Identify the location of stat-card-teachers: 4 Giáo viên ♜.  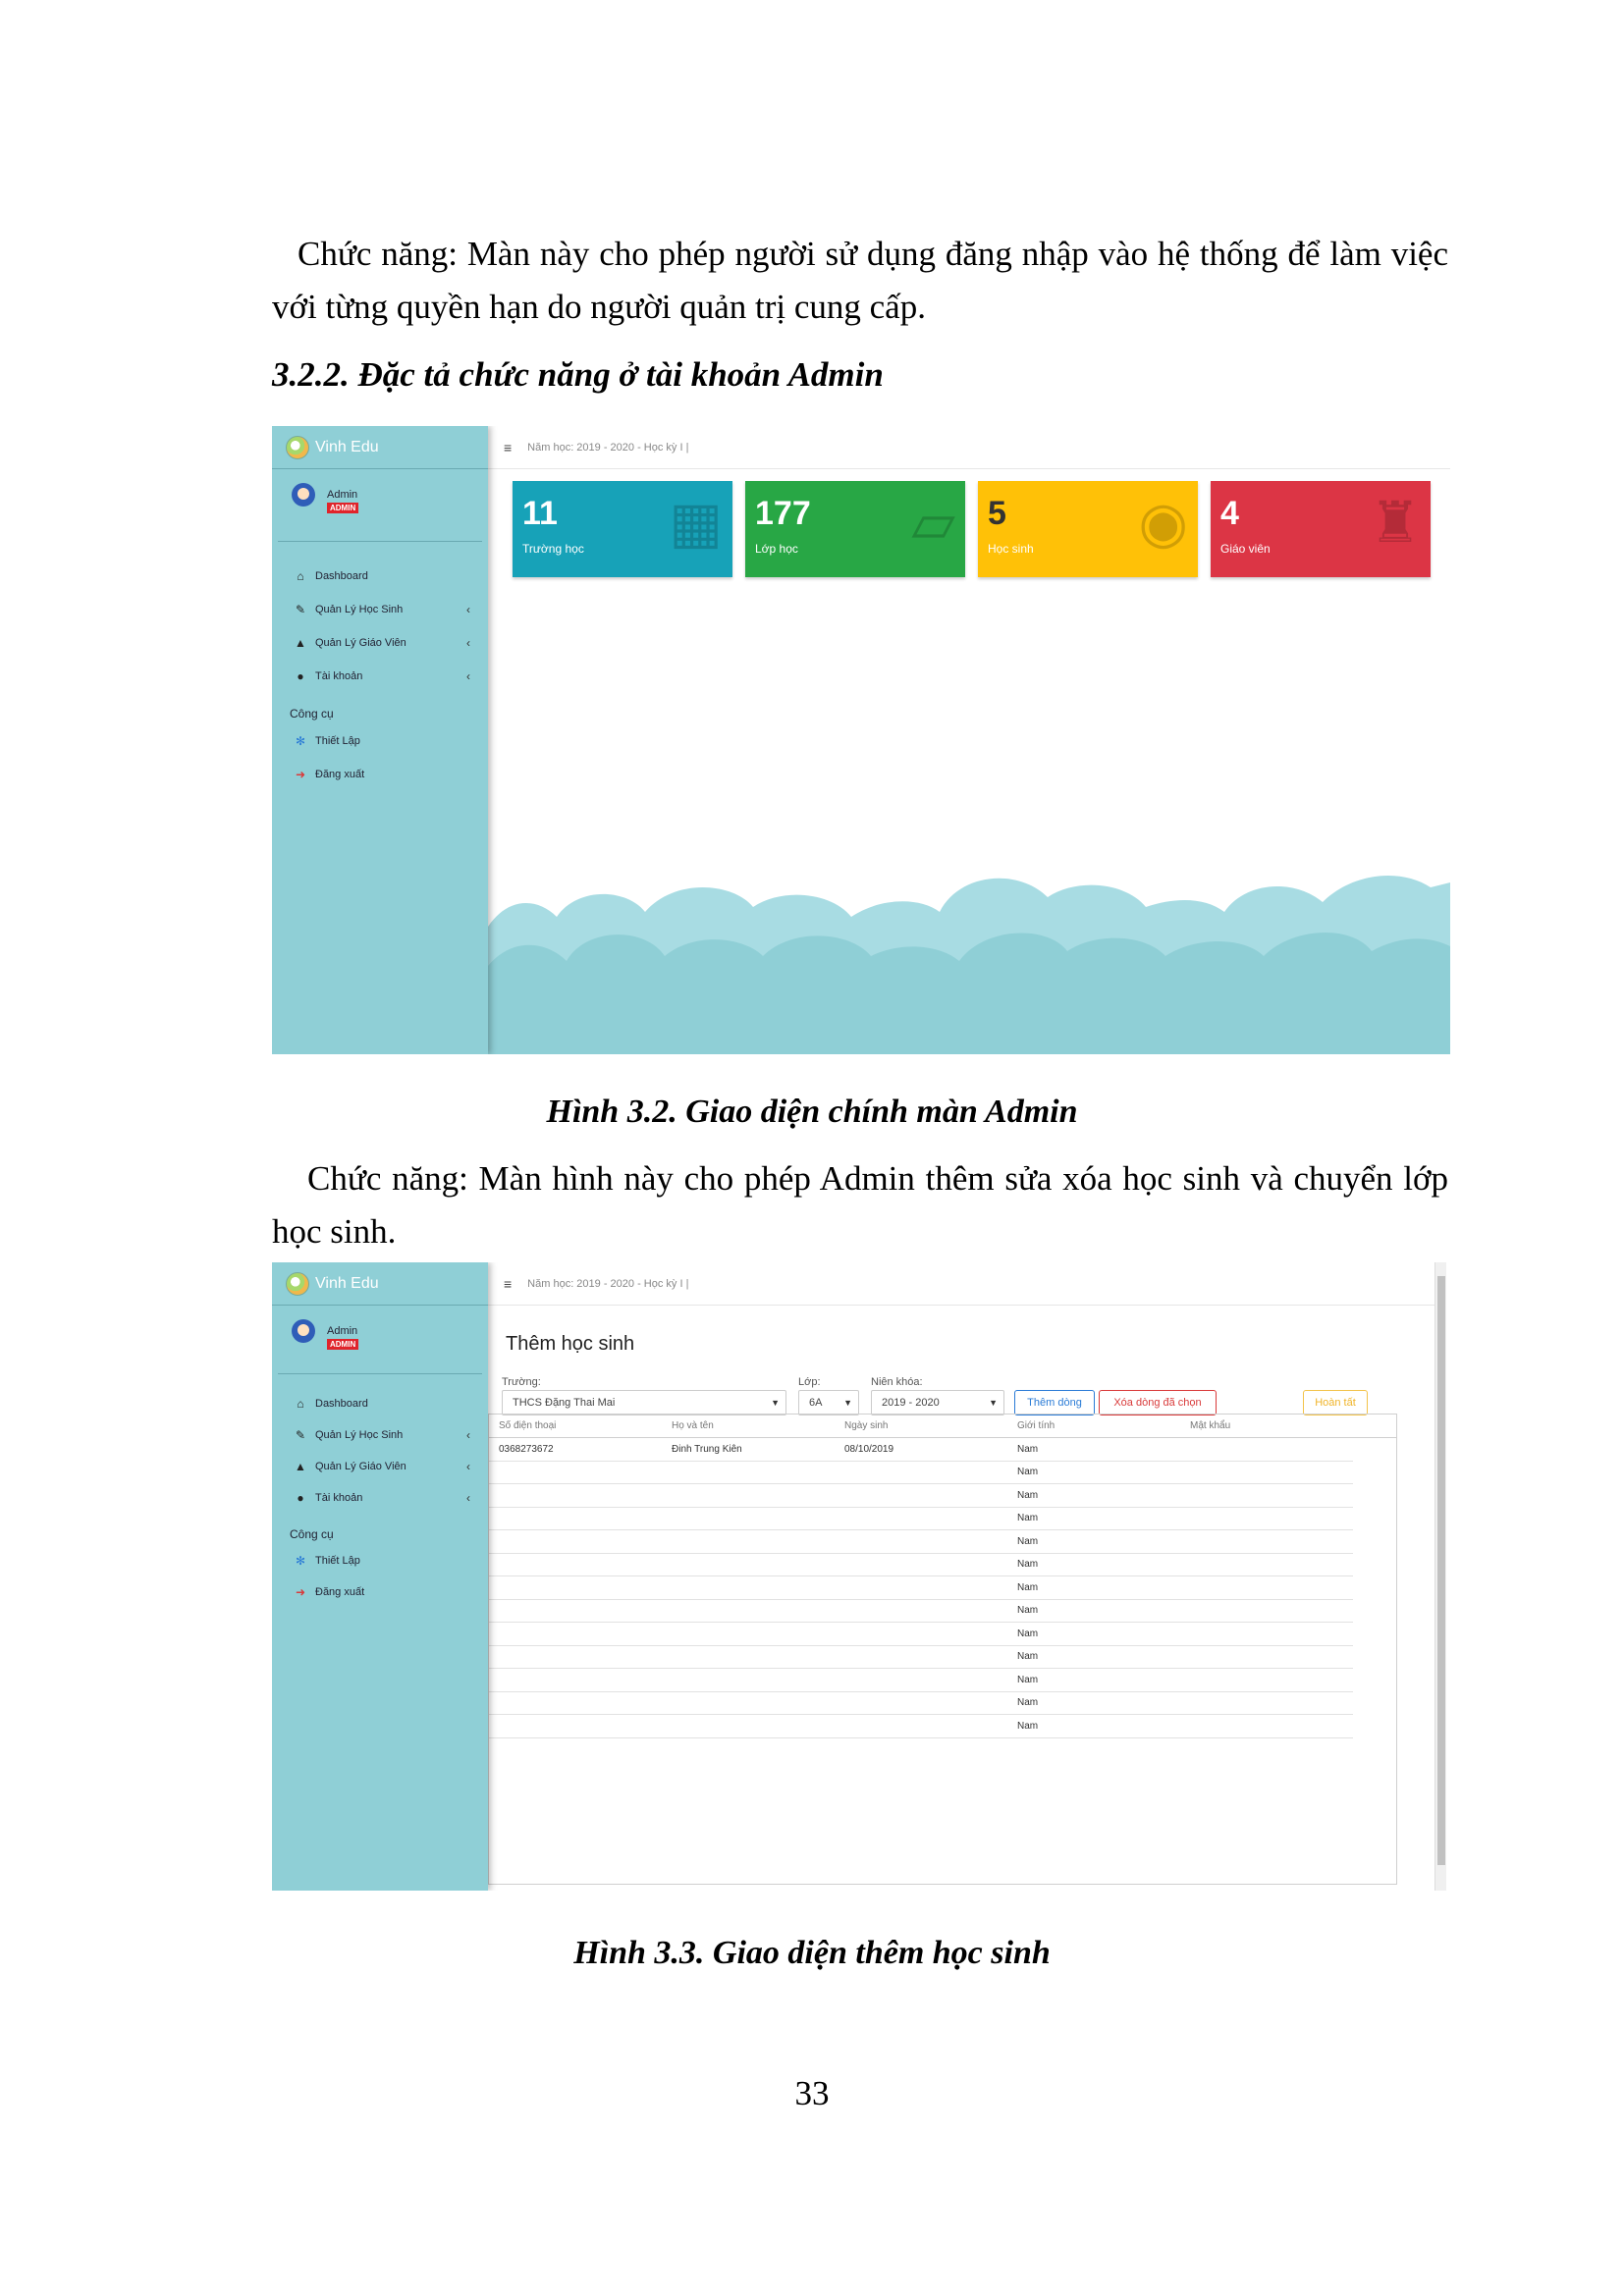
(1321, 529).